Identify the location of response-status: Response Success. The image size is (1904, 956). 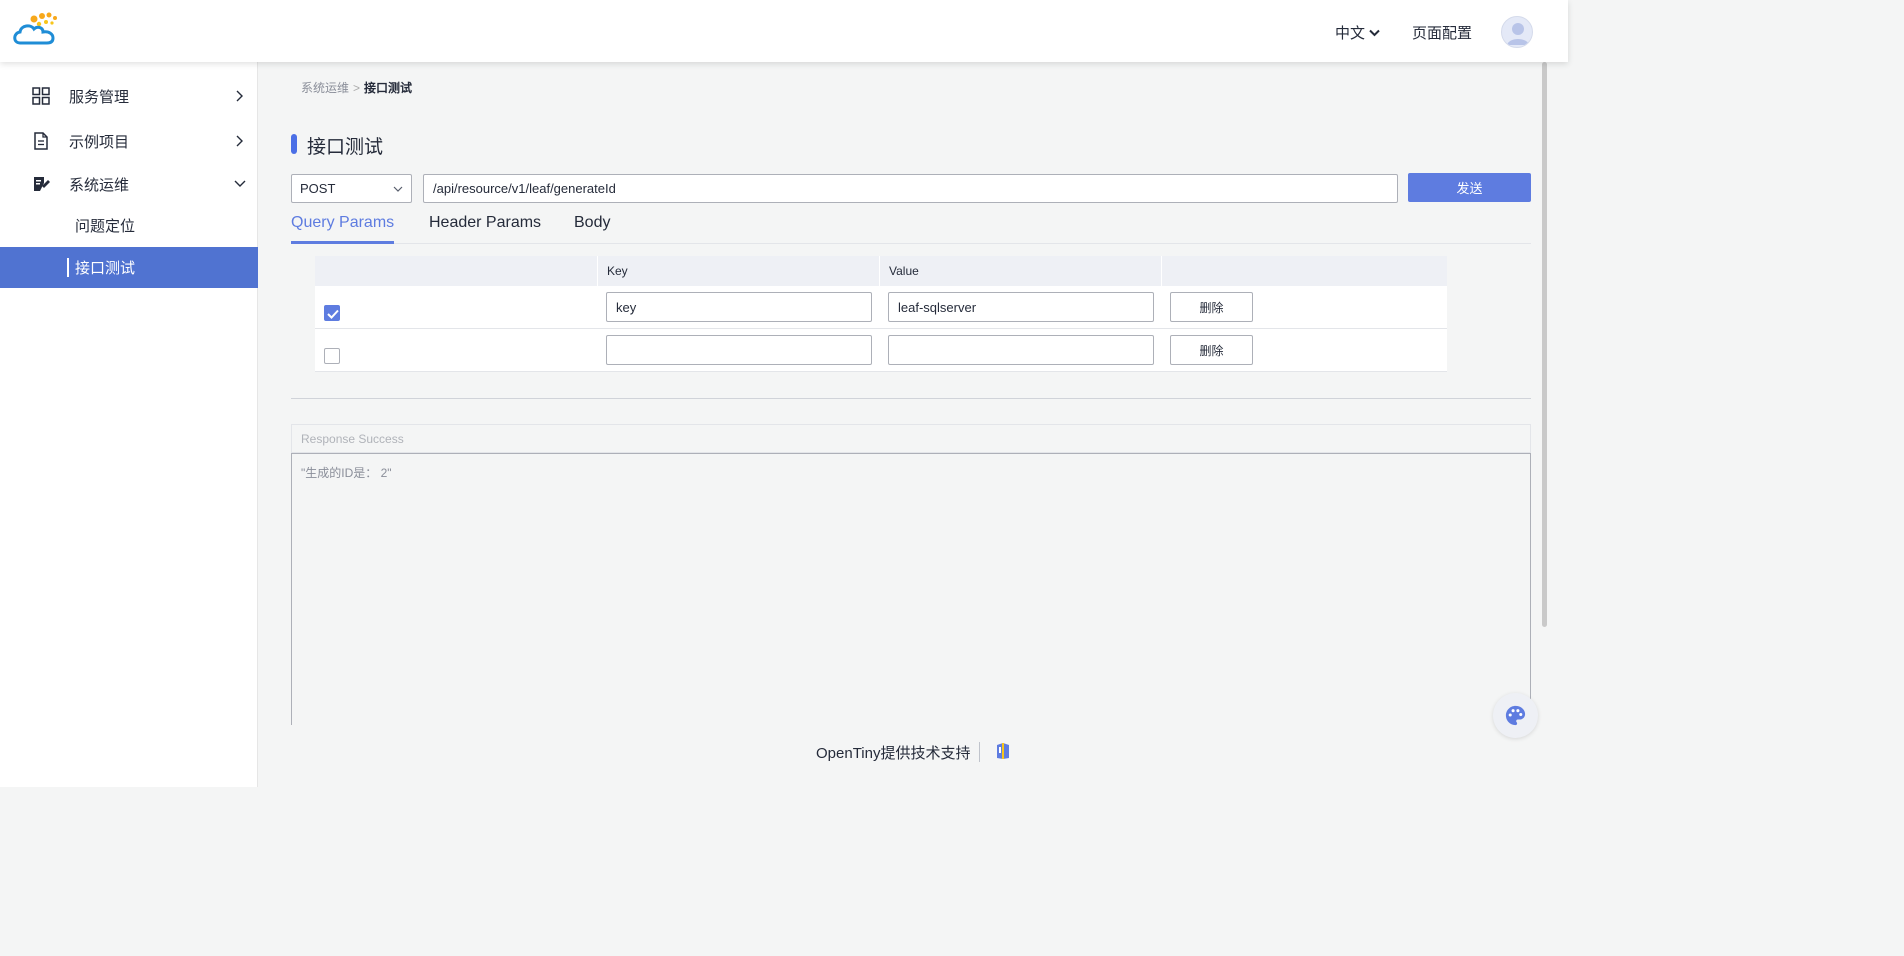
(911, 438).